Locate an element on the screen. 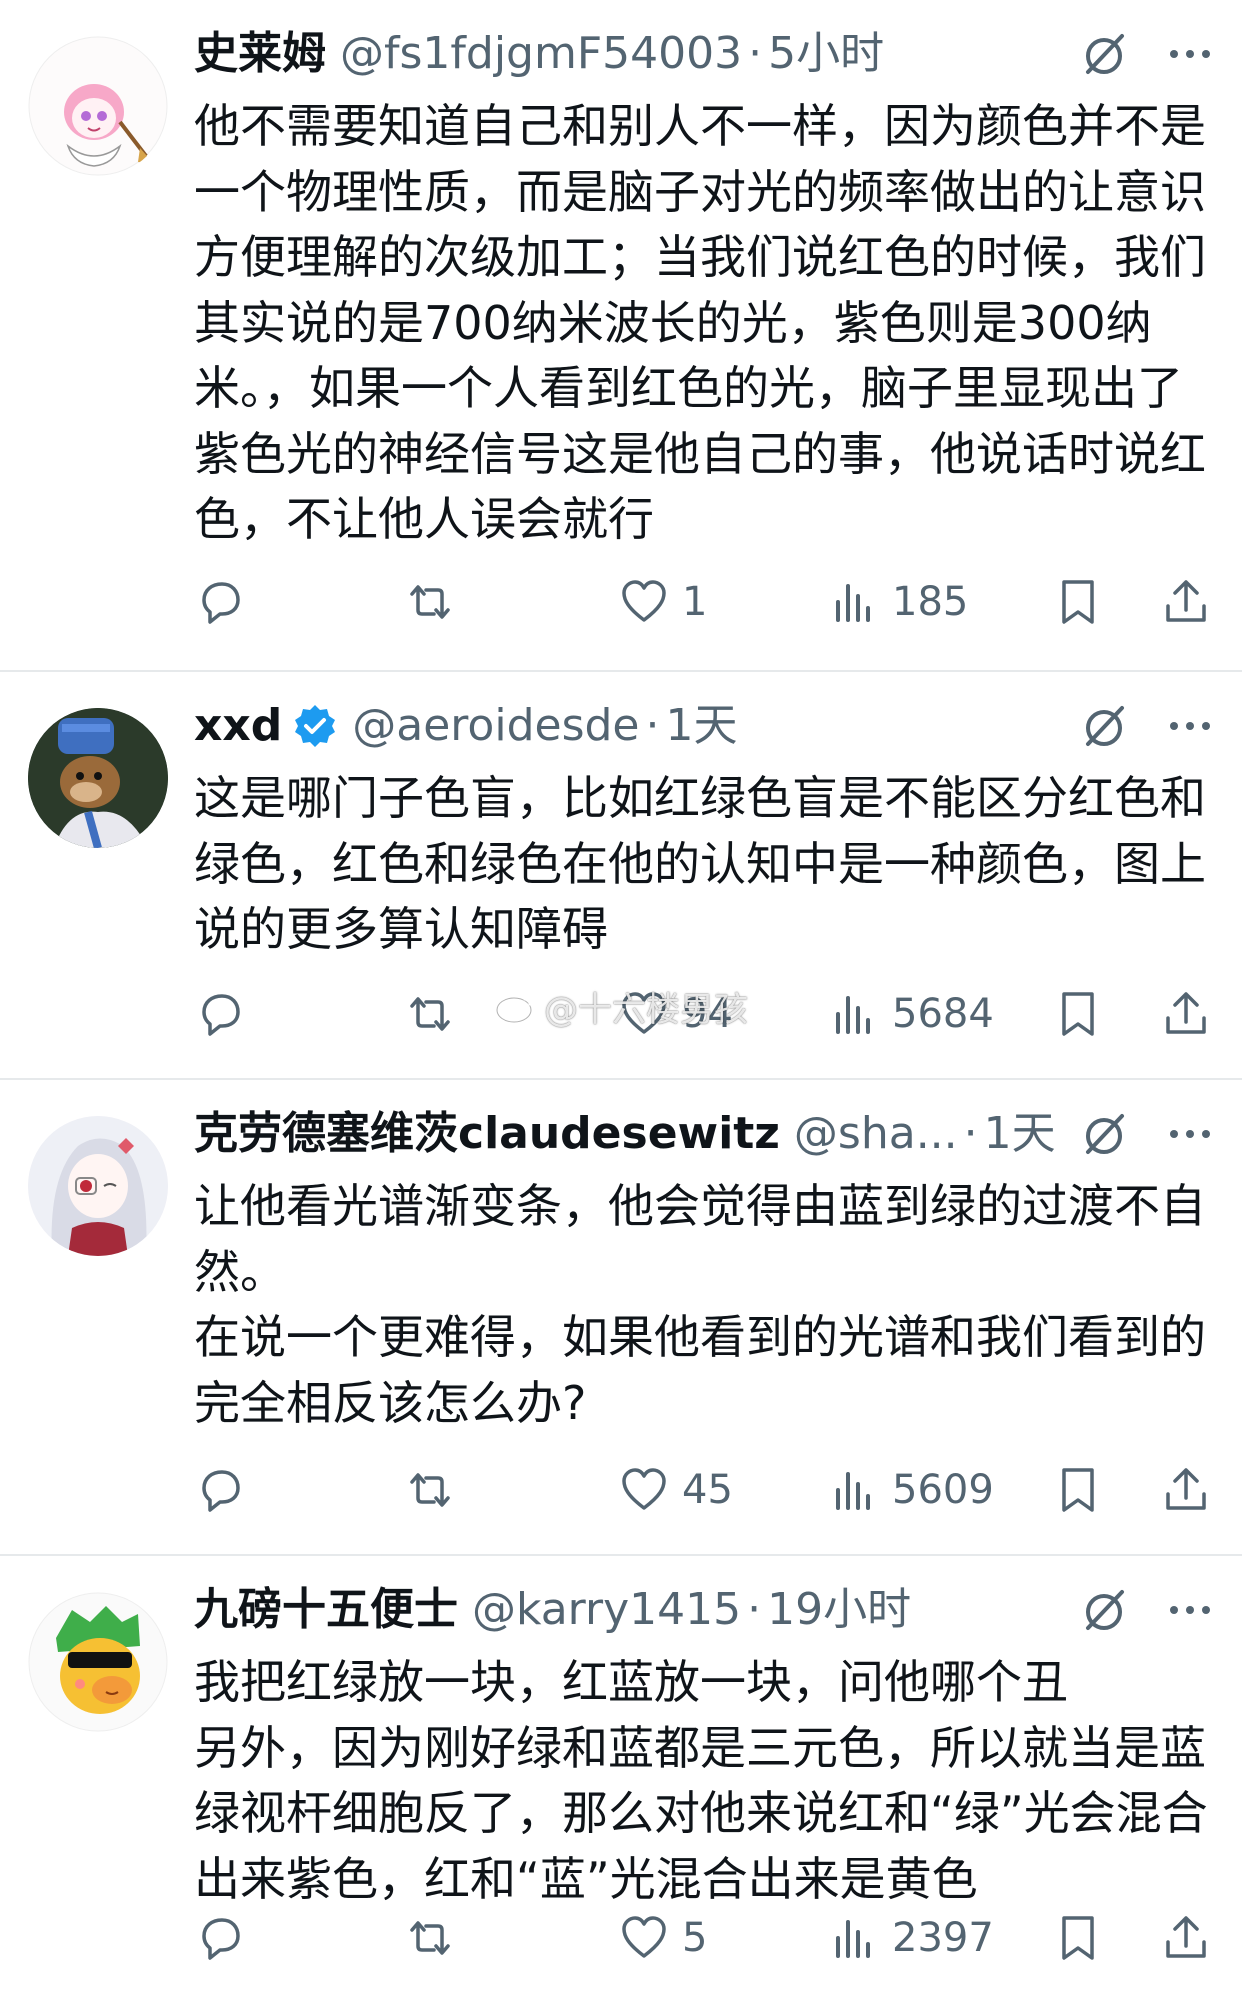 The height and width of the screenshot is (2008, 1242). like-button: 5 is located at coordinates (662, 1938).